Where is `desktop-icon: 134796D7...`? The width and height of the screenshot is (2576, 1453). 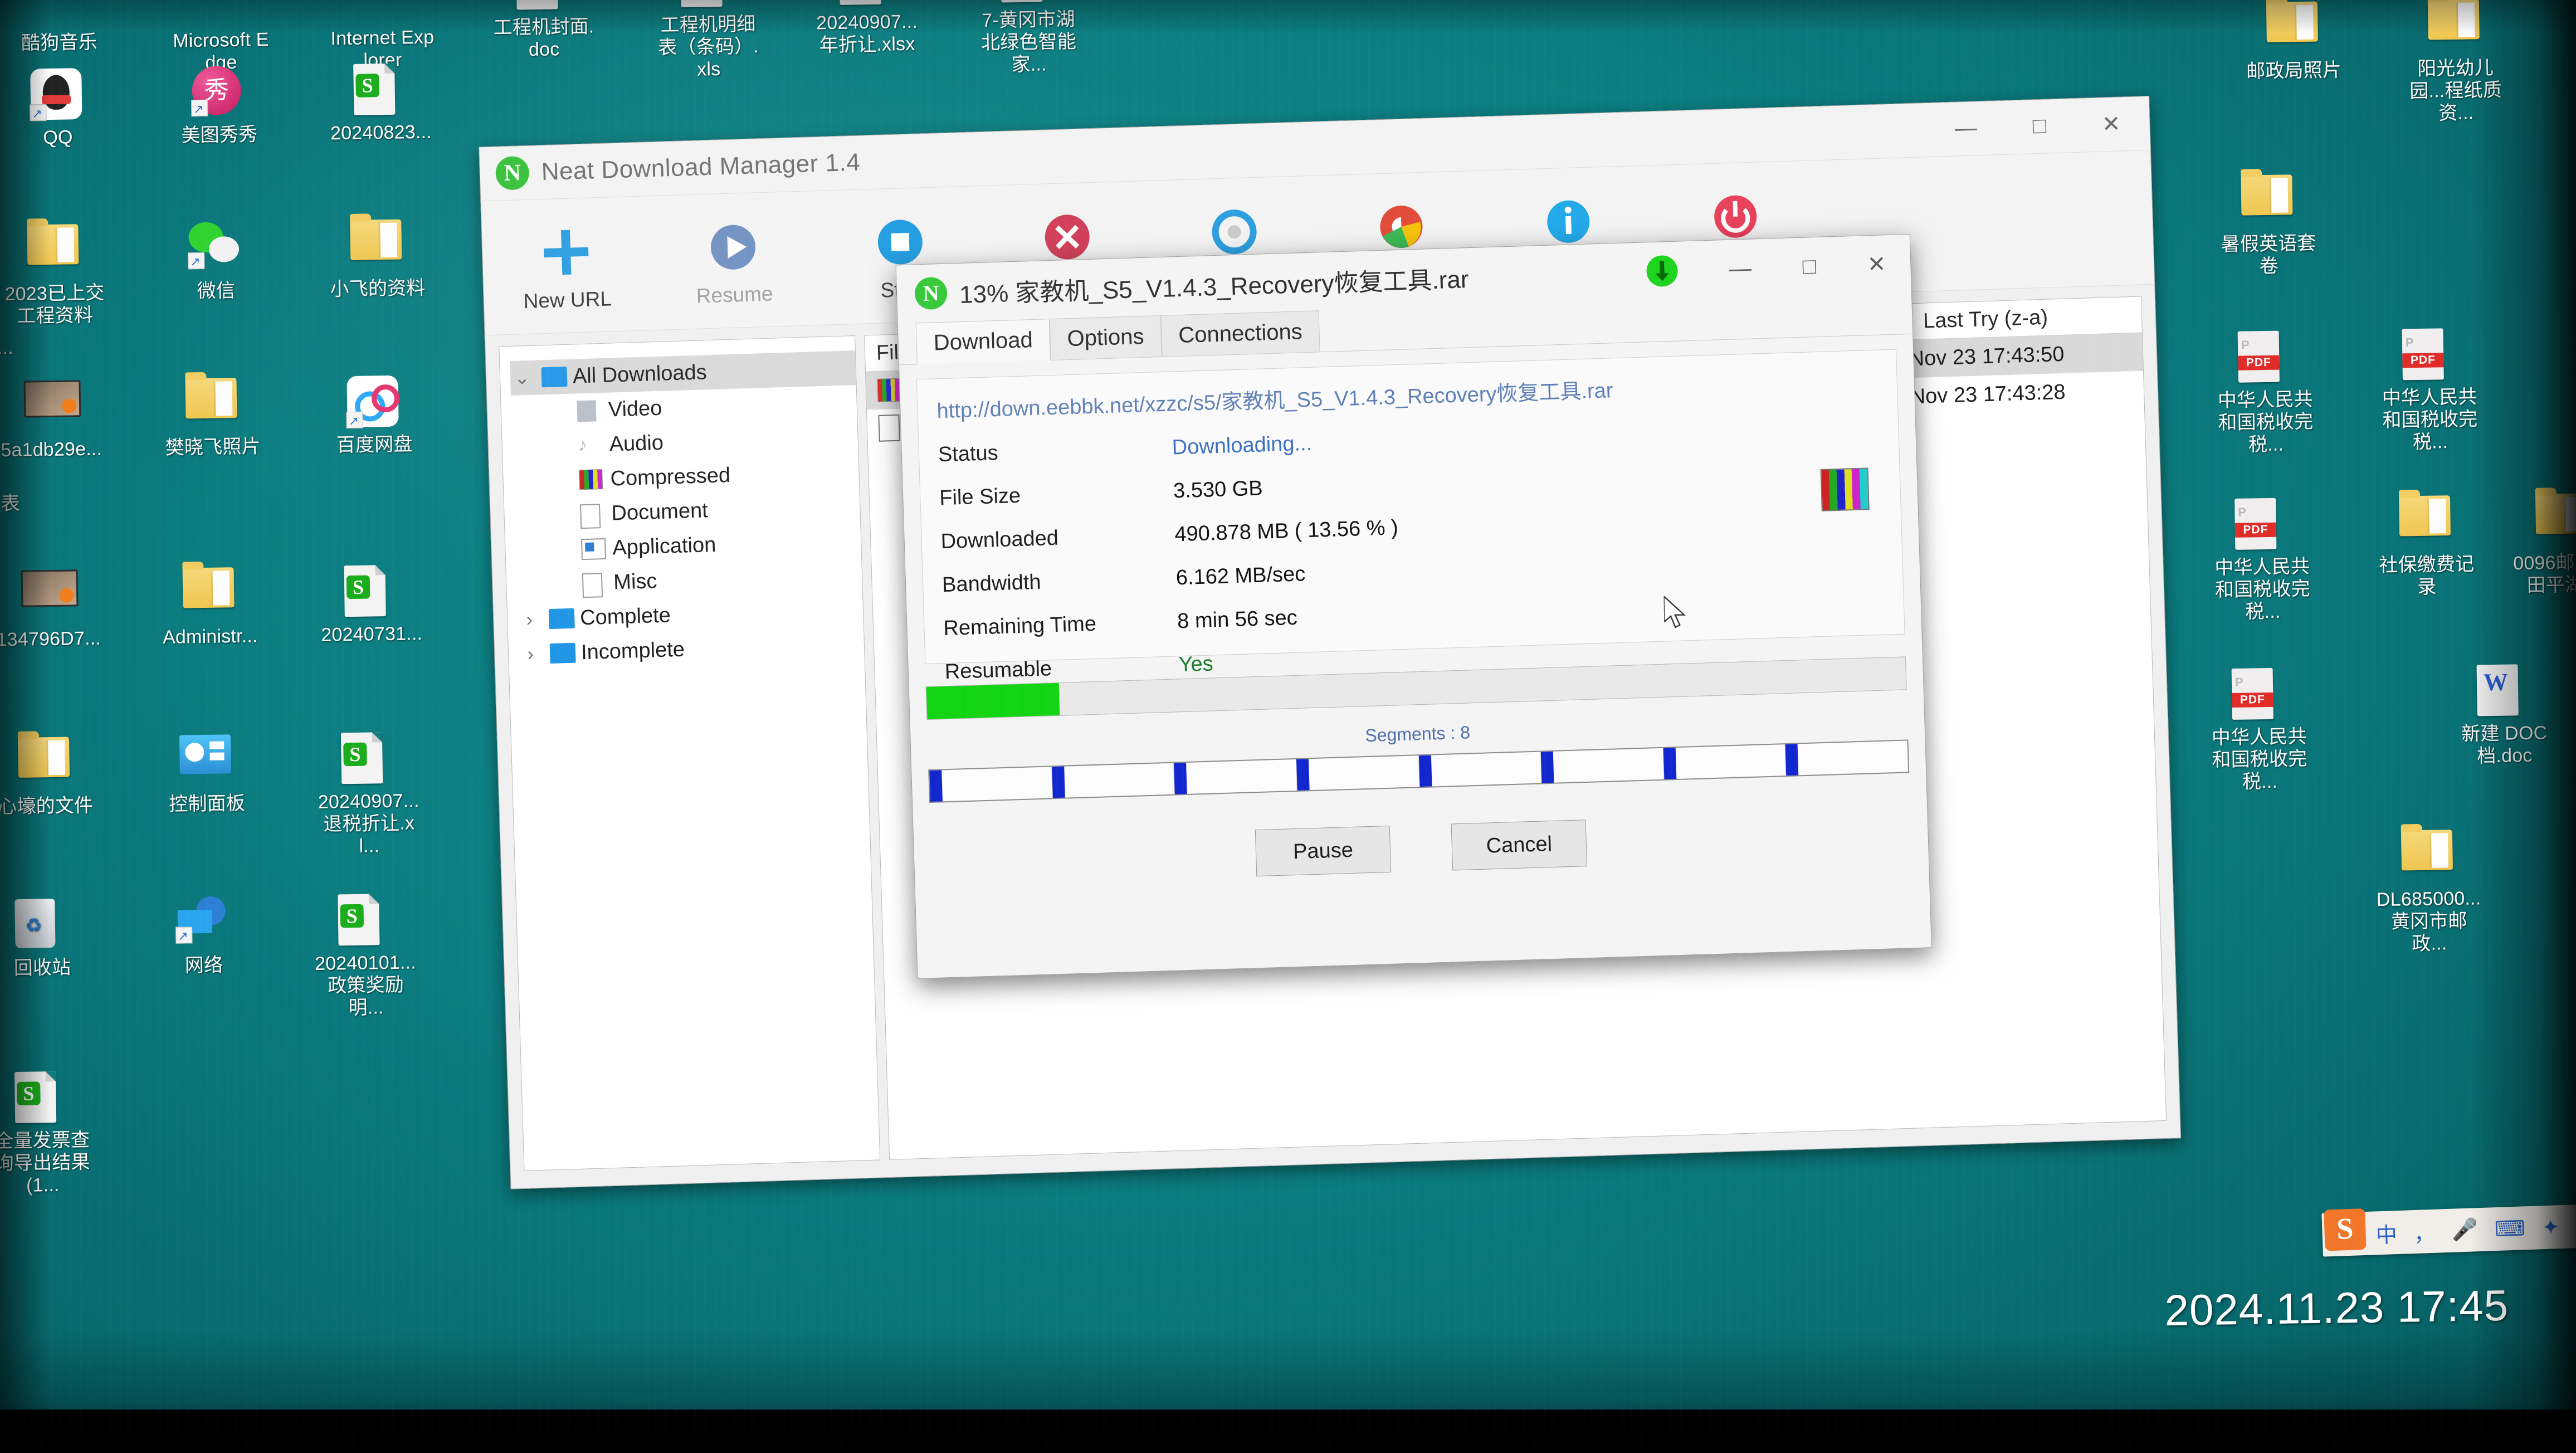
desktop-icon: 134796D7... is located at coordinates (51, 610).